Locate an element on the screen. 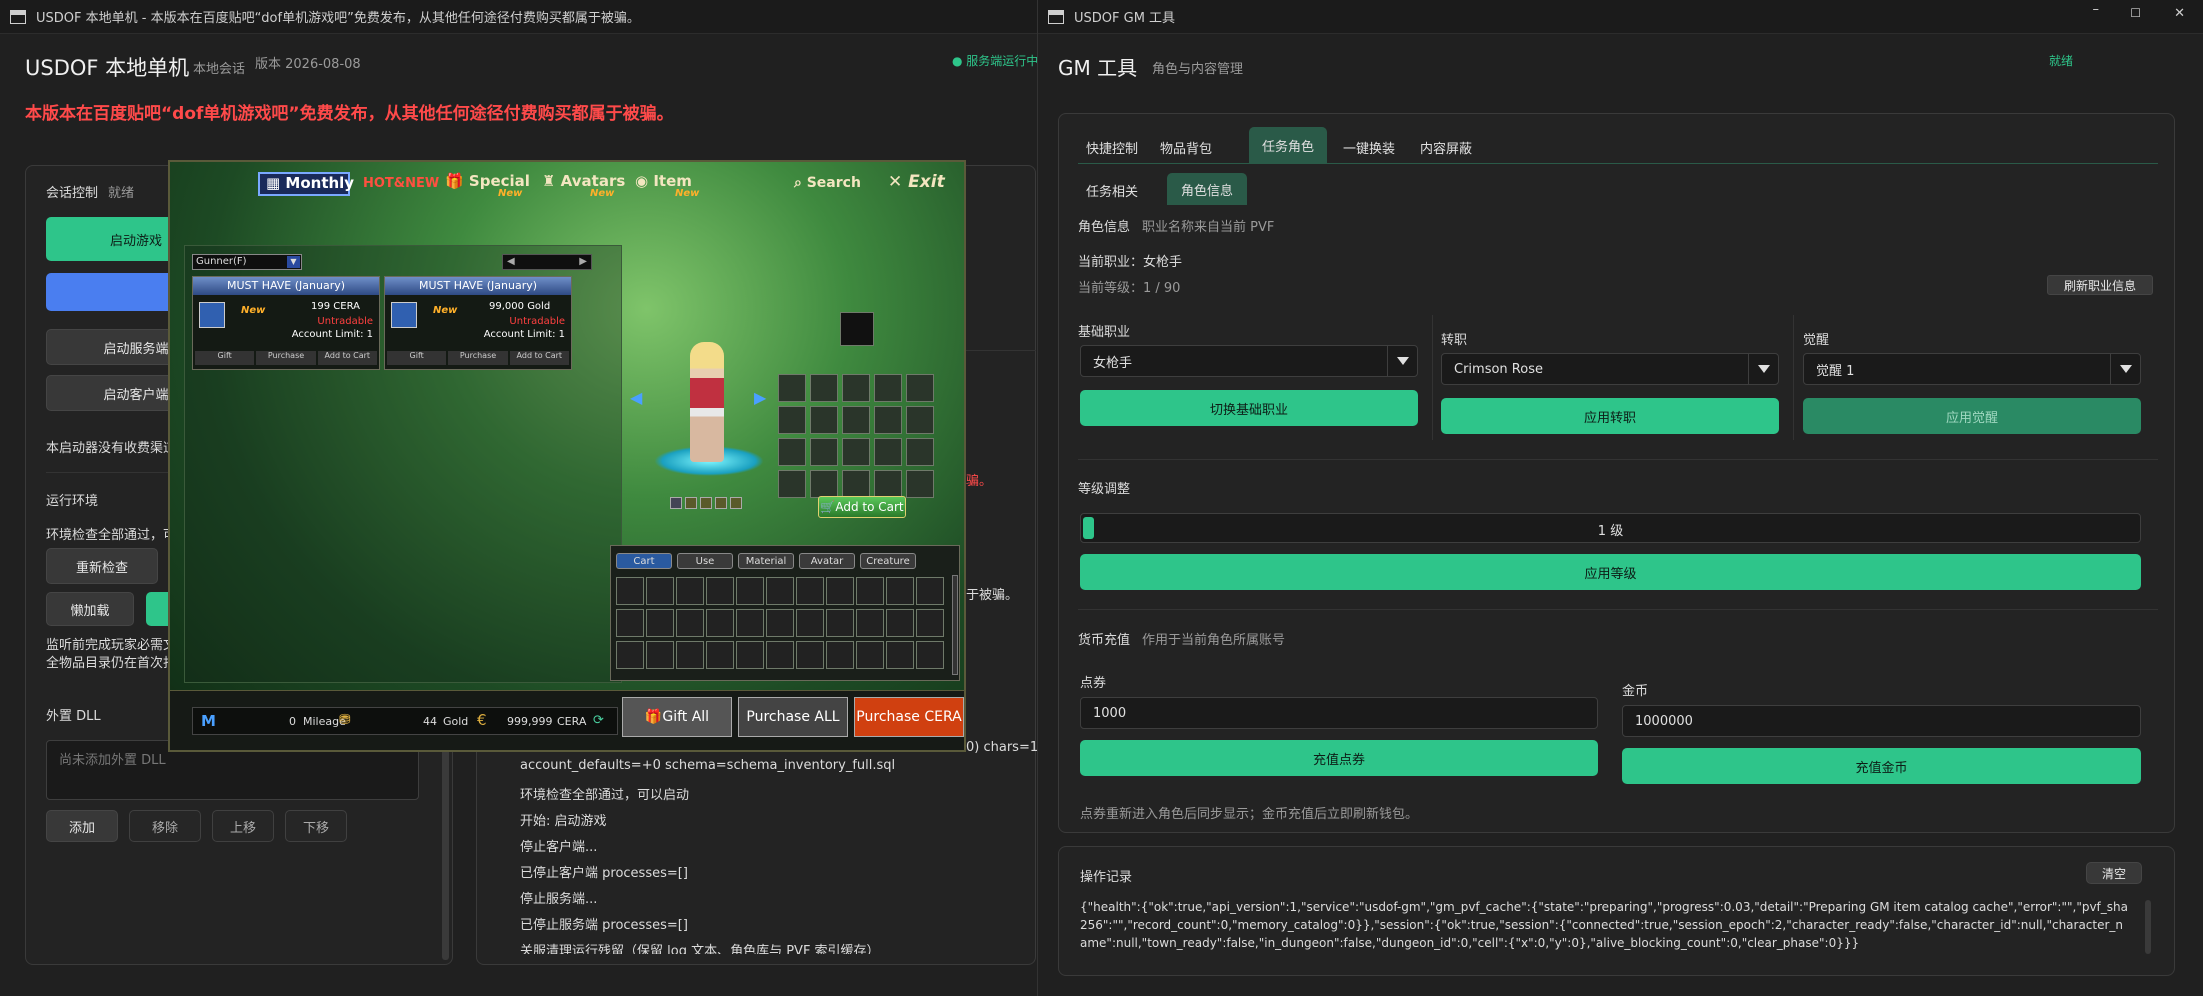 Image resolution: width=2203 pixels, height=996 pixels. minimize-icon: – is located at coordinates (2096, 9).